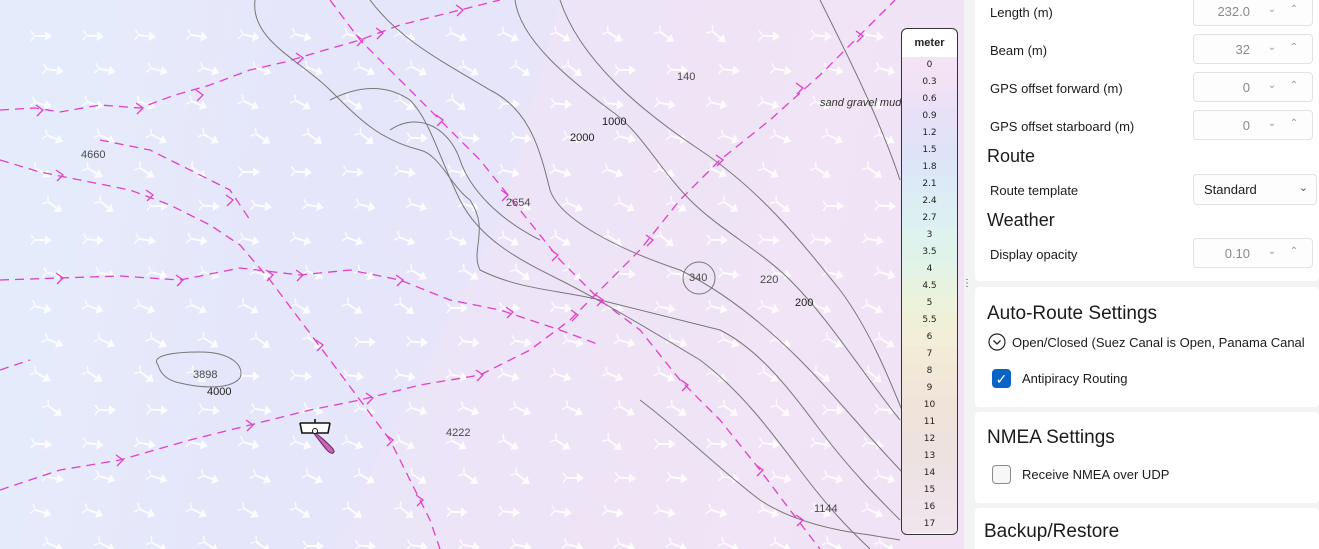  Describe the element at coordinates (1001, 378) in the screenshot. I see `antipiracy-checkbox: ✓` at that location.